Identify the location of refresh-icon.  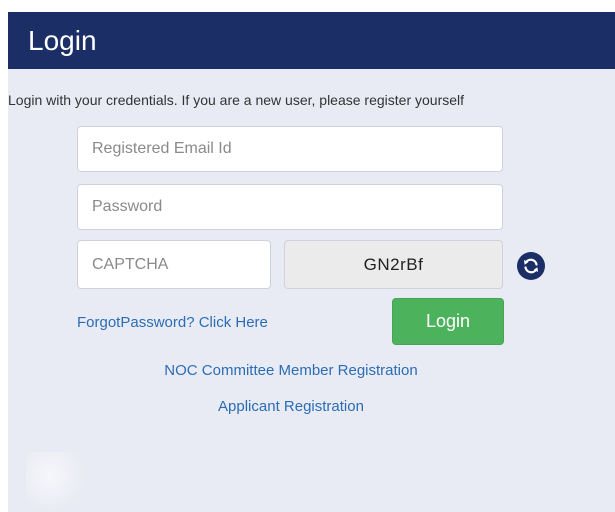
(531, 266).